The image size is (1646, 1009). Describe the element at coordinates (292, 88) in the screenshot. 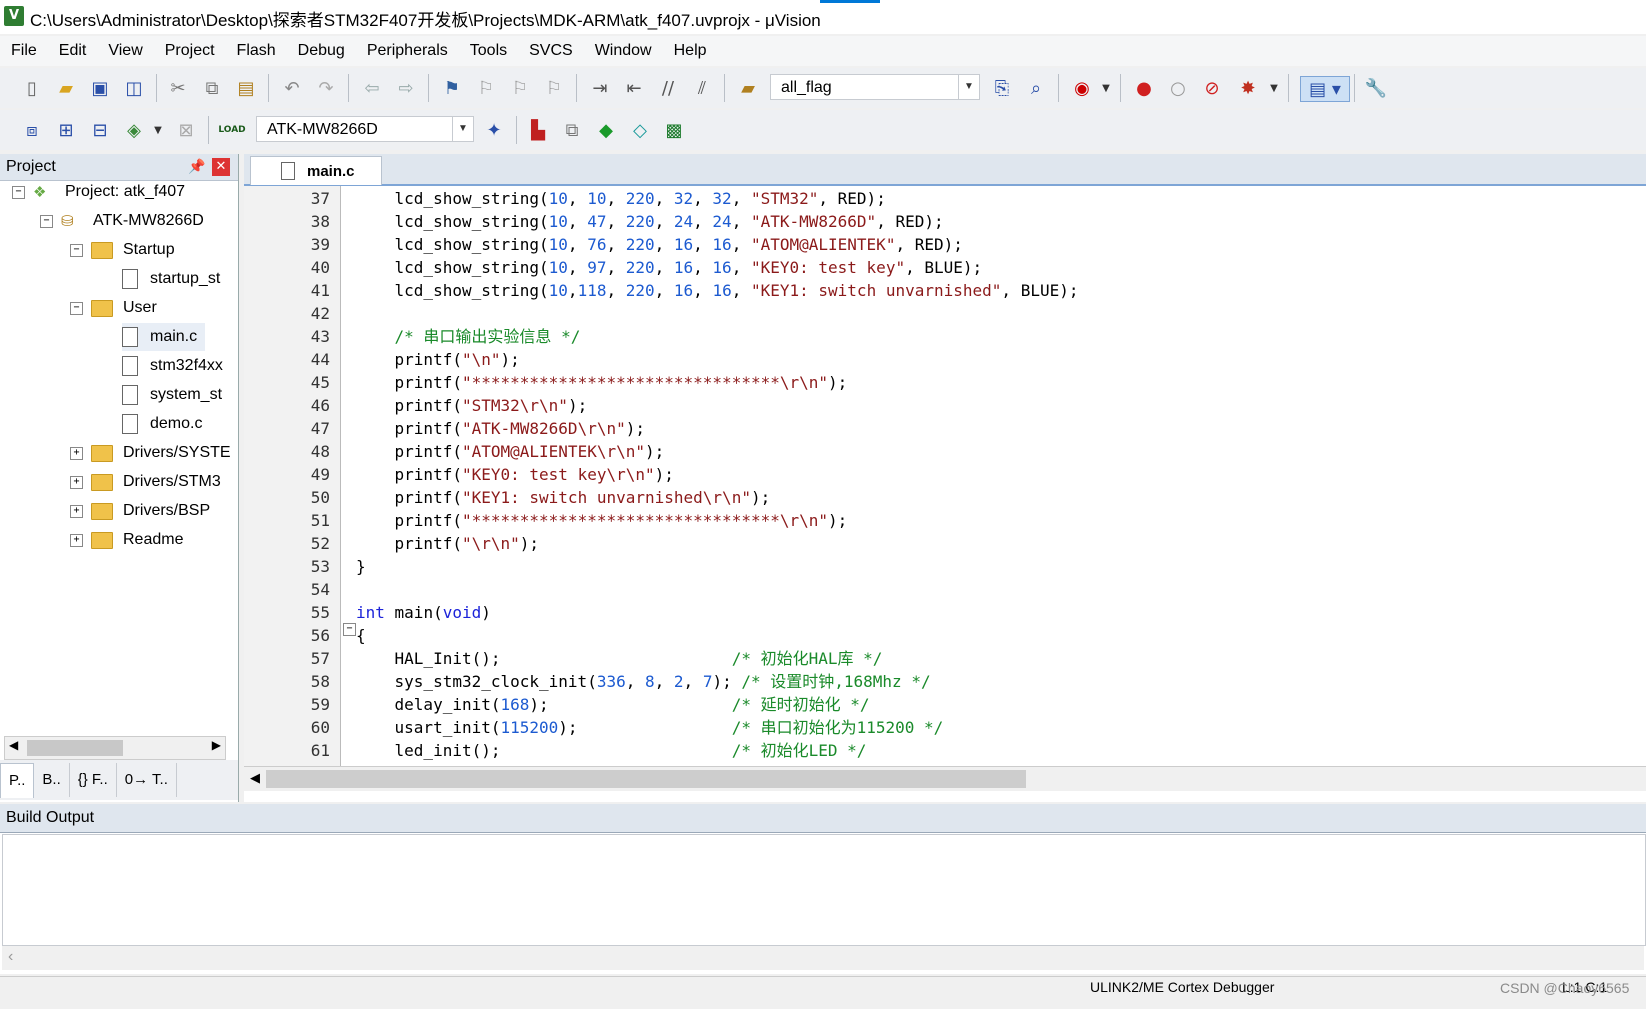

I see `undo-icon: ↶` at that location.